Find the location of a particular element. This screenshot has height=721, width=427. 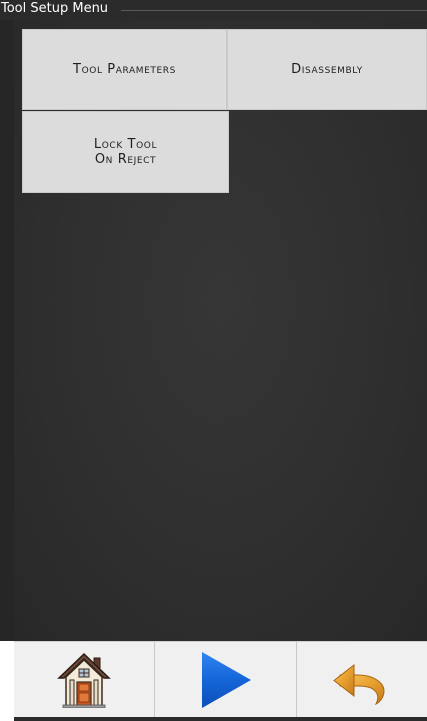

undo-arrow-icon is located at coordinates (359, 684).